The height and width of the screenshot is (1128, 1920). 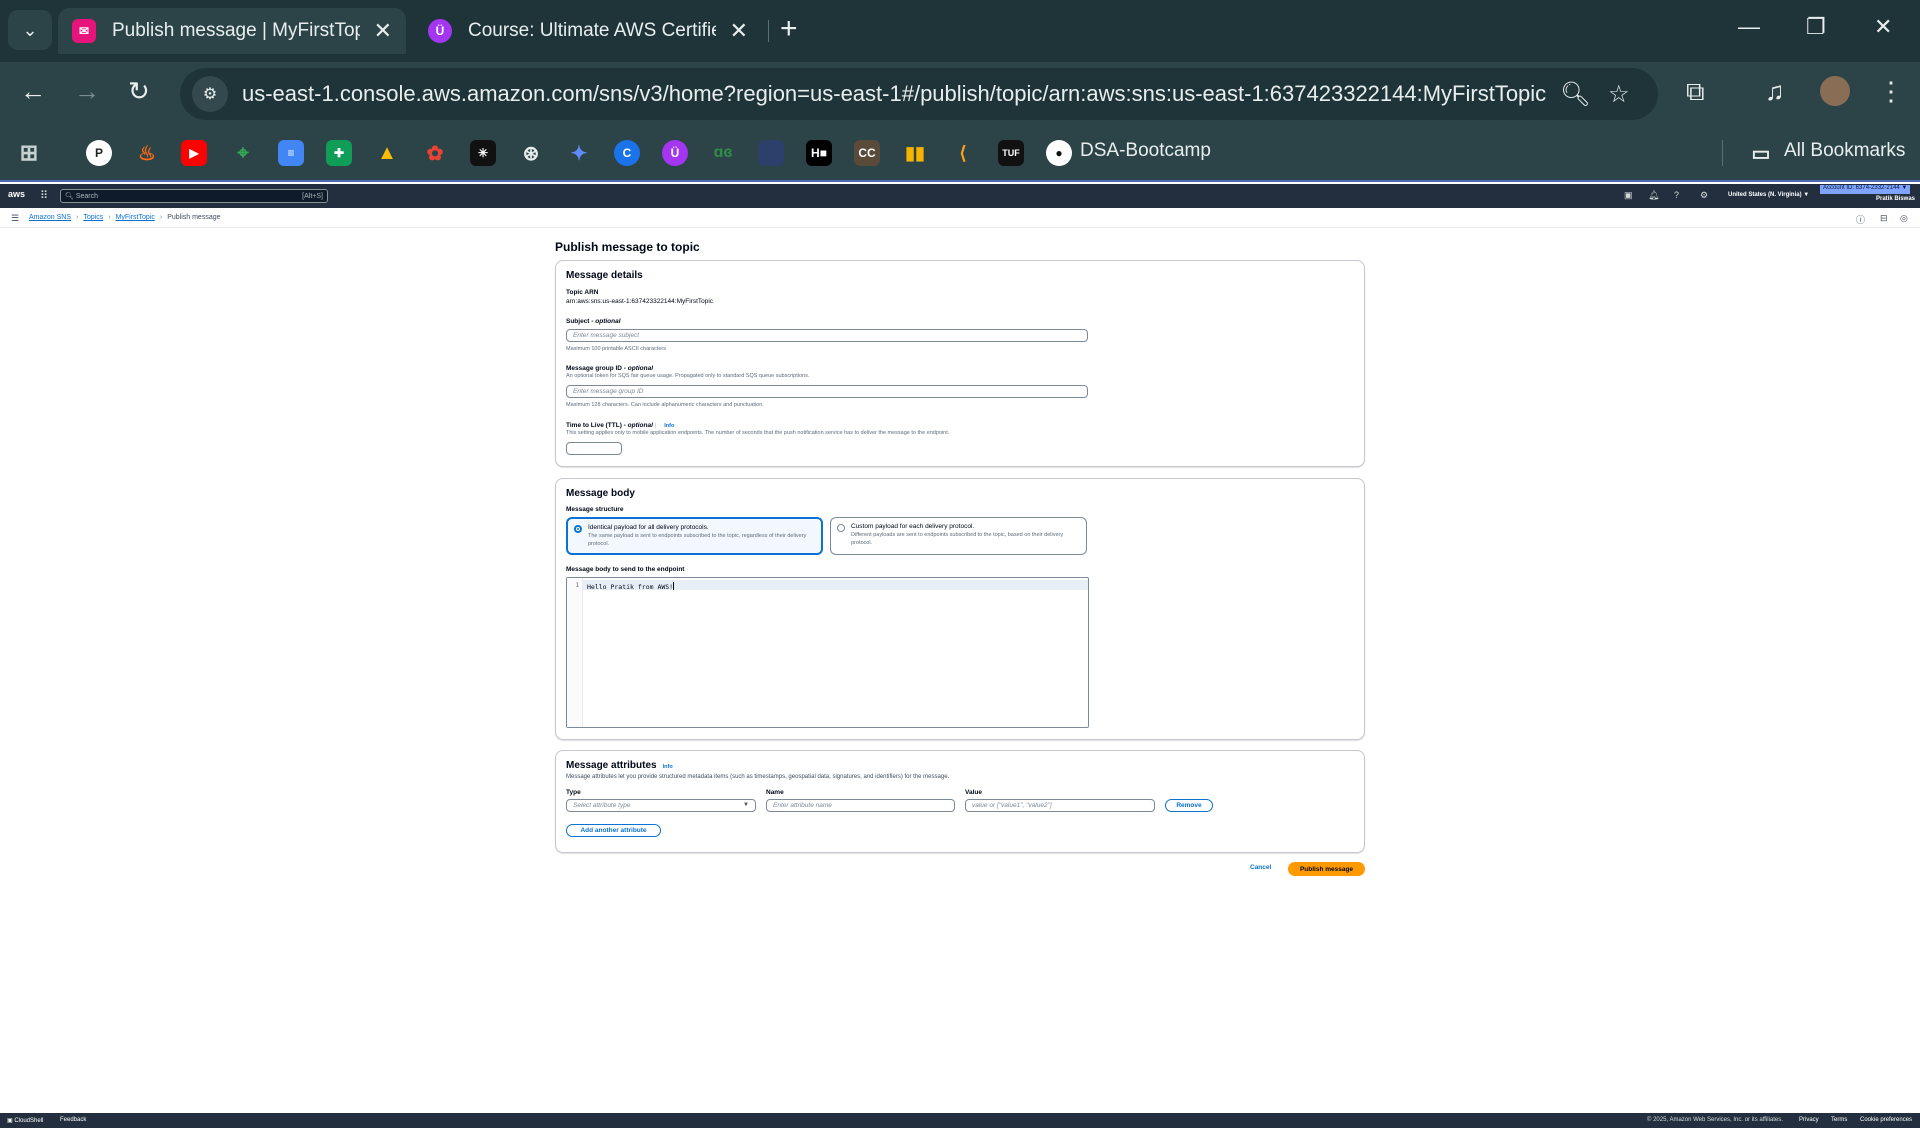 What do you see at coordinates (1695, 92) in the screenshot?
I see `extensions-icon: ⧉` at bounding box center [1695, 92].